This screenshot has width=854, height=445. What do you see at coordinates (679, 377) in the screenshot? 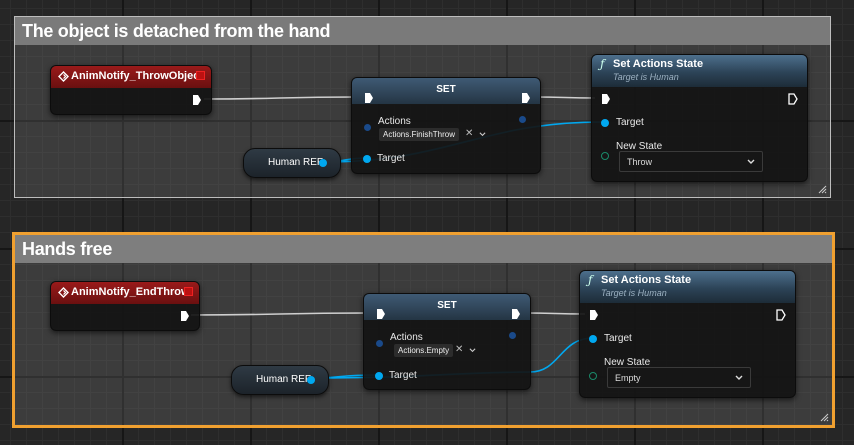
I see `new-state-dropdown: Empty` at bounding box center [679, 377].